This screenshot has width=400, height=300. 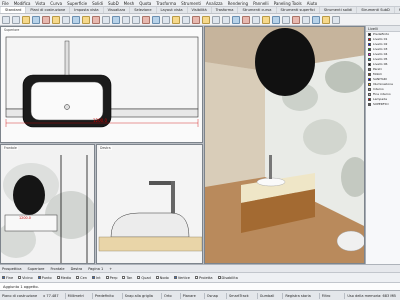 I want to click on osnap-disabilita: Disabilita, so click(x=227, y=278).